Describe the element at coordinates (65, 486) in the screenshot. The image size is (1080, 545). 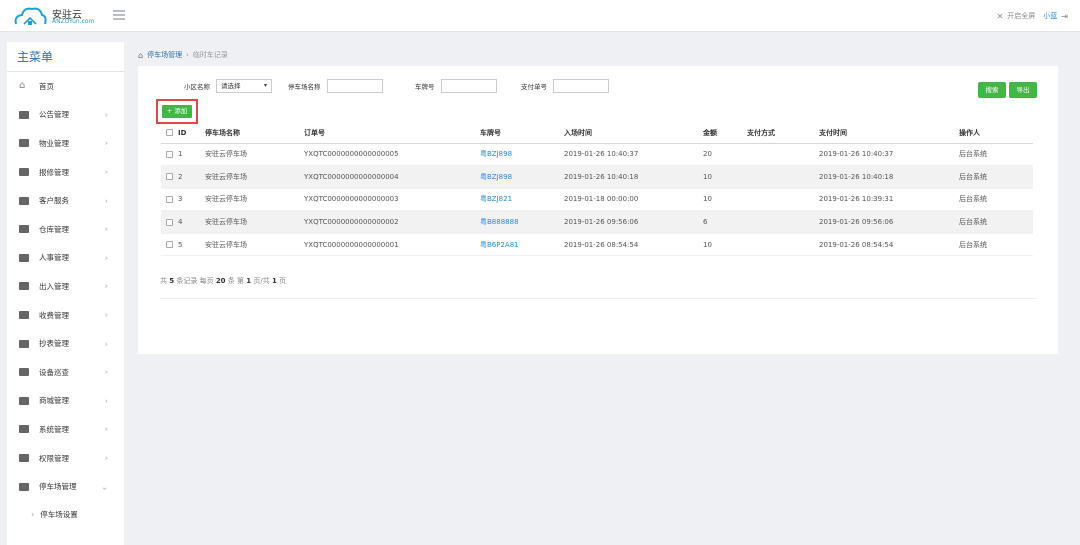
I see `sidebar-item: 停车场管理 ⌄` at that location.